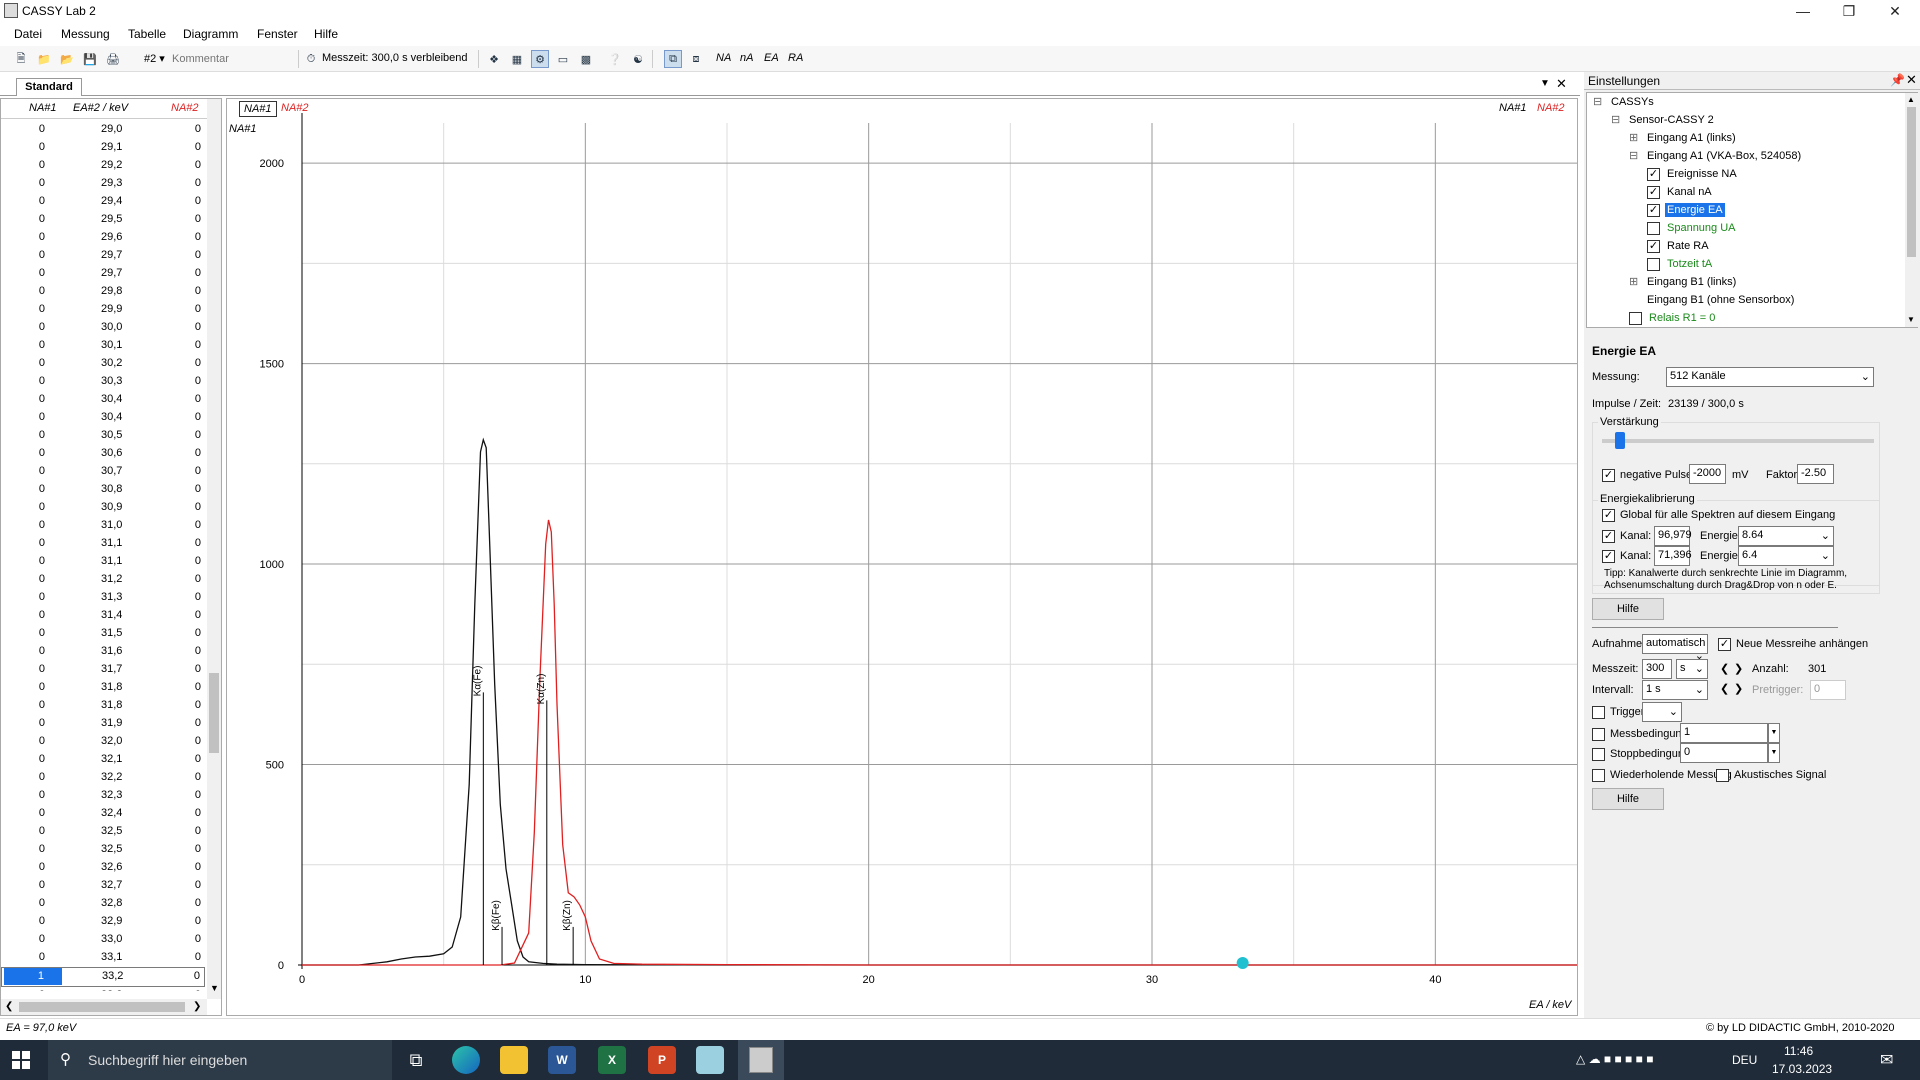  I want to click on table-cell: 31,8, so click(111, 705).